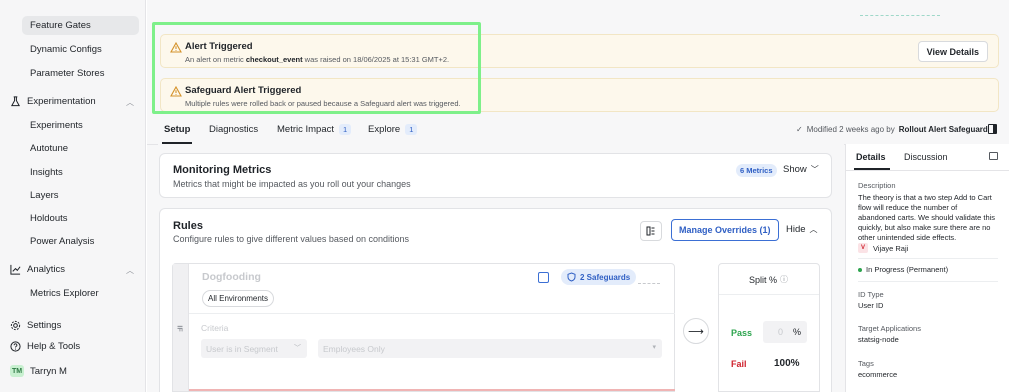 This screenshot has height=392, width=1009. I want to click on tag-ecommerce: ecommerce, so click(877, 374).